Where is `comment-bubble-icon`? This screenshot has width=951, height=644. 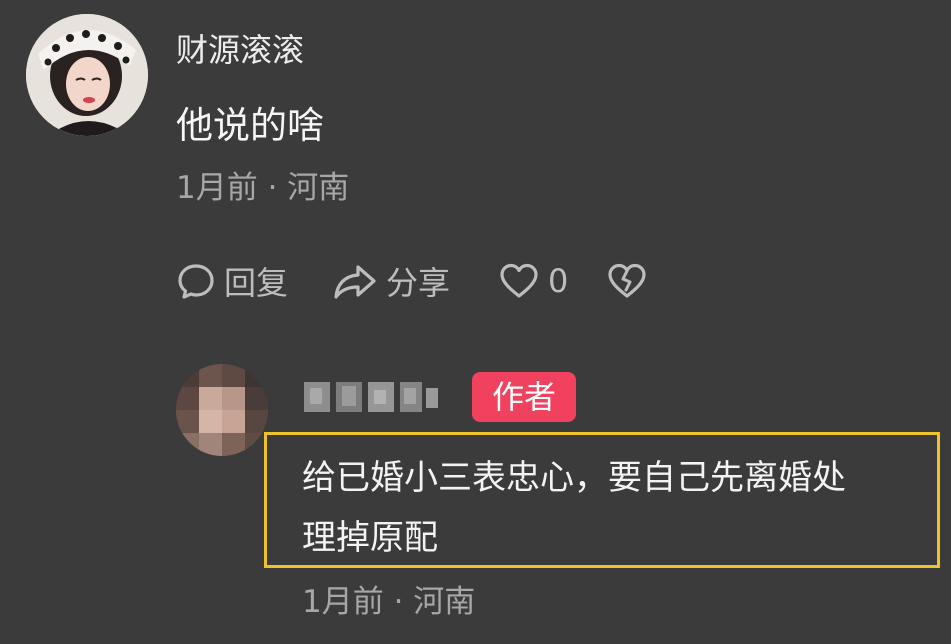
comment-bubble-icon is located at coordinates (196, 281).